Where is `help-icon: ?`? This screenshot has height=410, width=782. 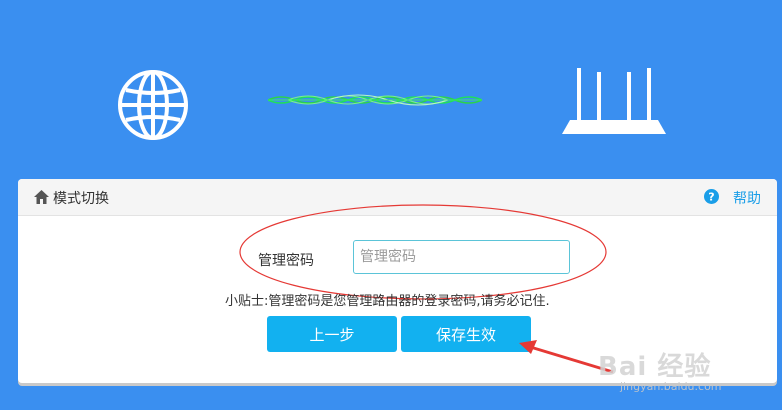
help-icon: ? is located at coordinates (711, 196).